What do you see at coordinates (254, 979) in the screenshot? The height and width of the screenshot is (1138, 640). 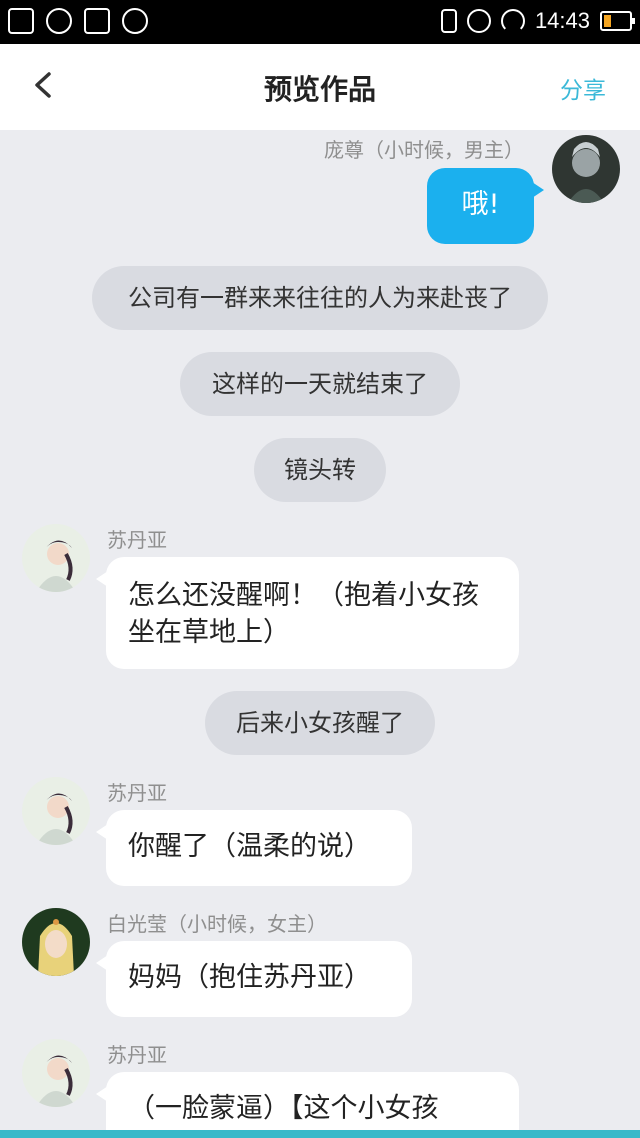 I see `message-bubble-left: 妈妈（抱住苏丹亚）` at bounding box center [254, 979].